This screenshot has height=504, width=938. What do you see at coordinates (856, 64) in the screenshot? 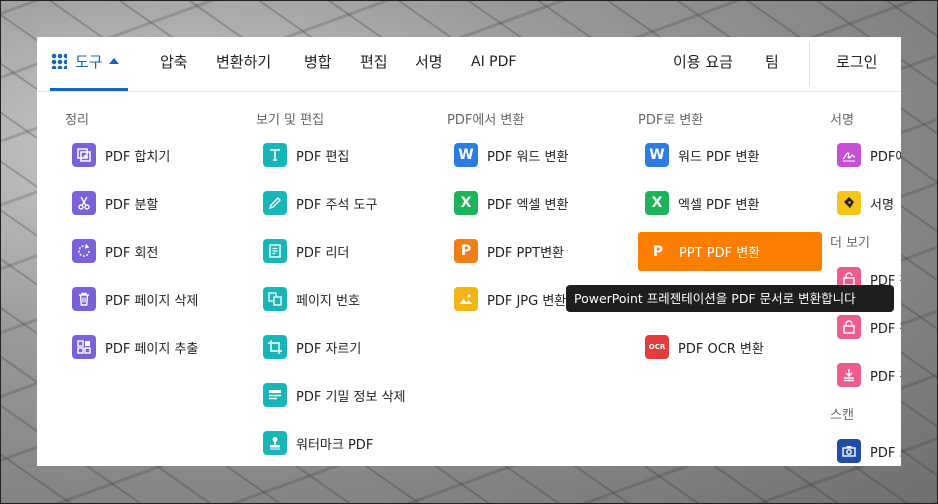
I see `login-button: 로그인` at bounding box center [856, 64].